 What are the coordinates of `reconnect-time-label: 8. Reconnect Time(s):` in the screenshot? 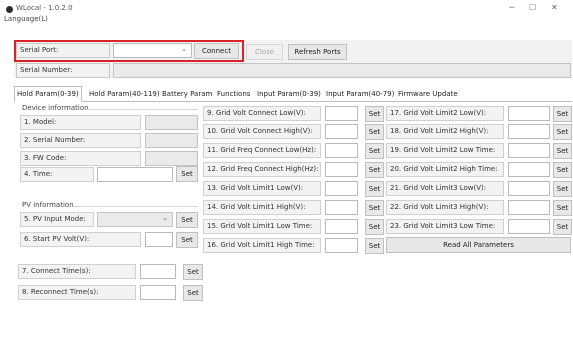 It's located at (77, 292).